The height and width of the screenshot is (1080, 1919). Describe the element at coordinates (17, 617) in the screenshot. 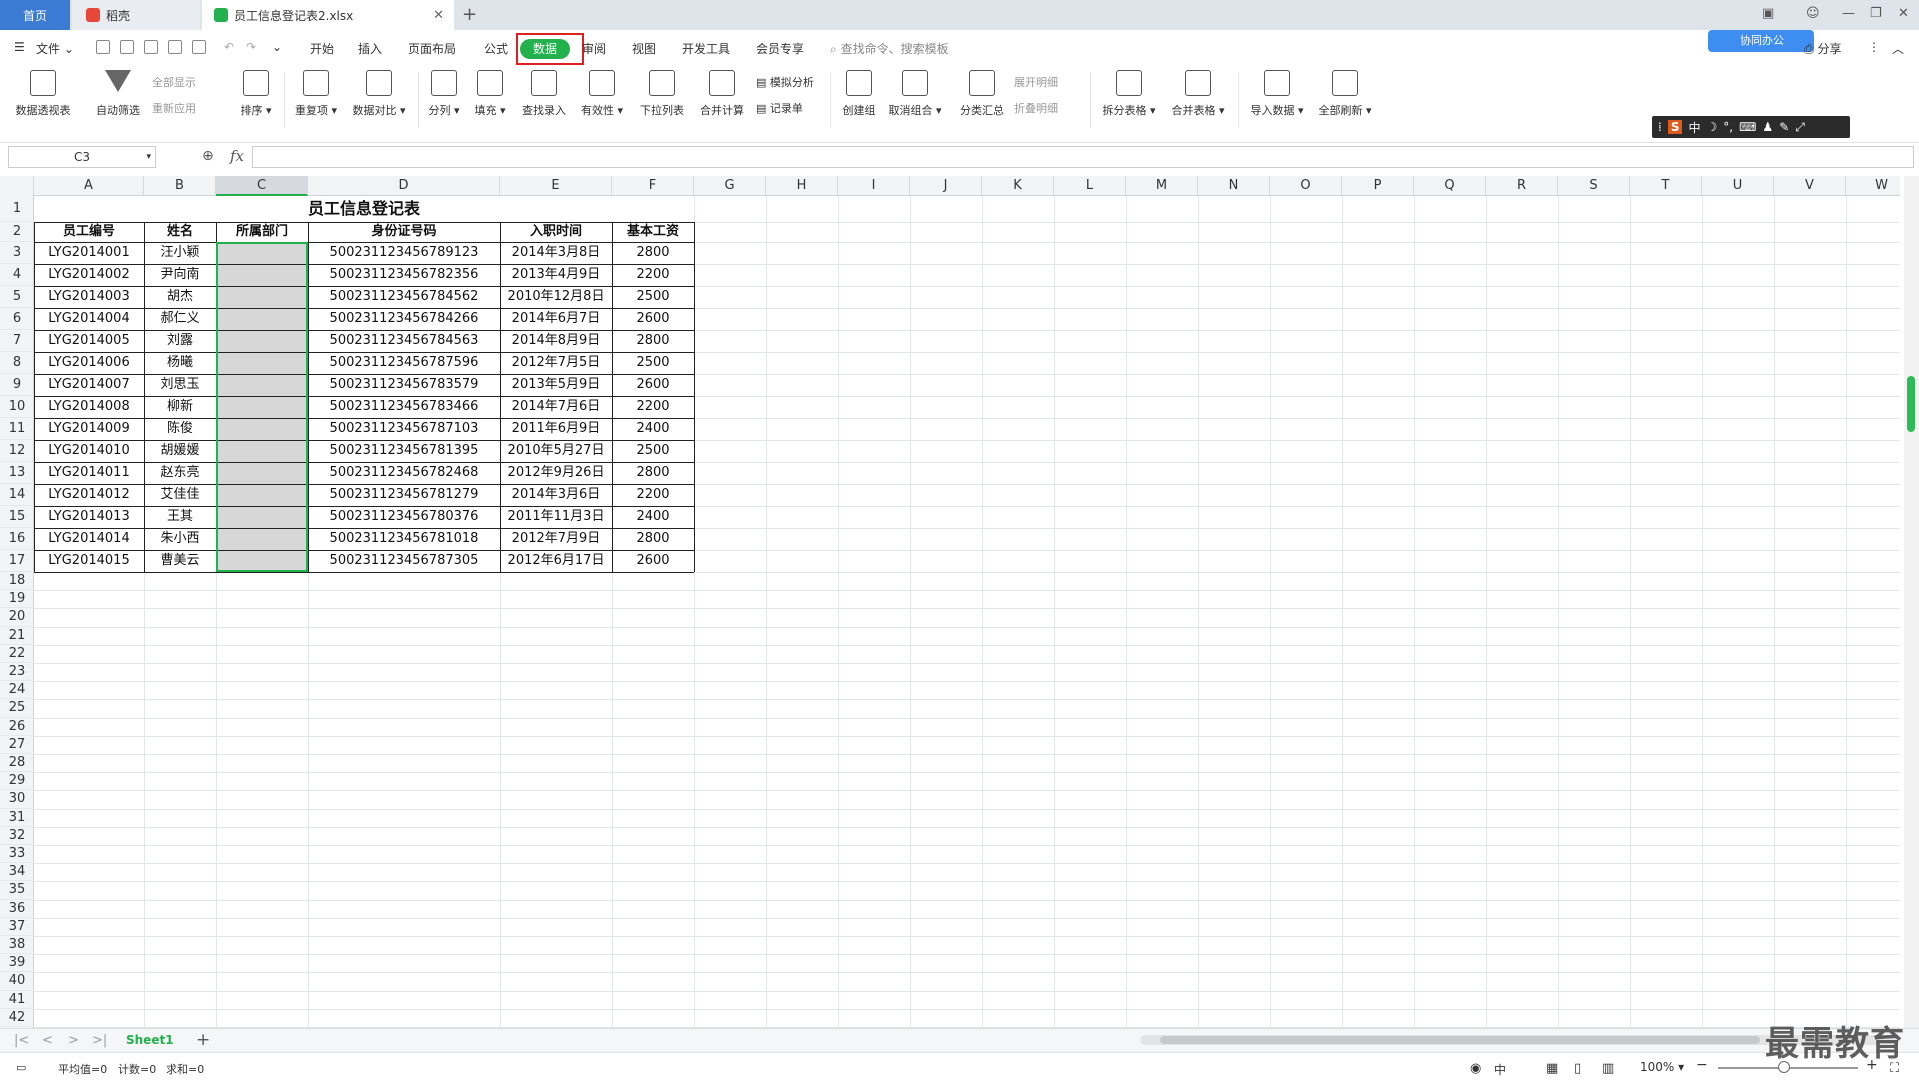

I see `row-header-20: 20` at that location.